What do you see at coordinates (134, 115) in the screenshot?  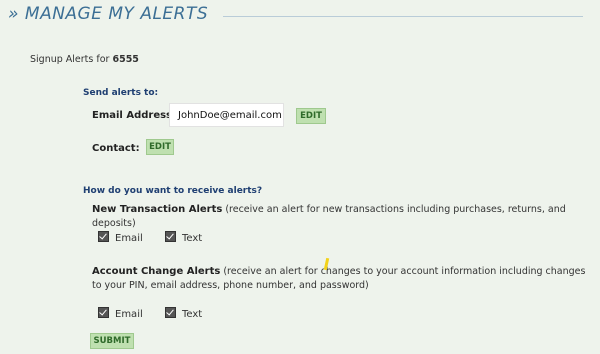 I see `email-address-label: Email Address:` at bounding box center [134, 115].